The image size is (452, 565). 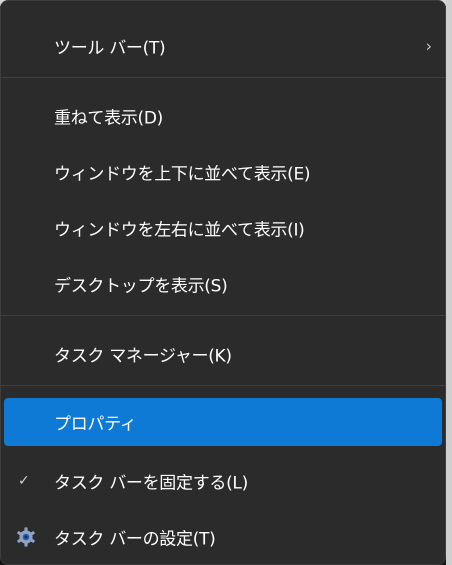 What do you see at coordinates (223, 116) in the screenshot?
I see `menu-item-cascade-windows: 重ねて表示(D)` at bounding box center [223, 116].